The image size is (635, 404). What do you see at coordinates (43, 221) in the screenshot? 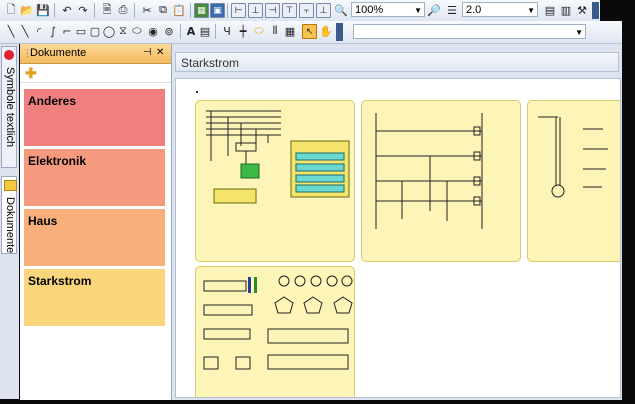
I see `document-item-label: Haus` at bounding box center [43, 221].